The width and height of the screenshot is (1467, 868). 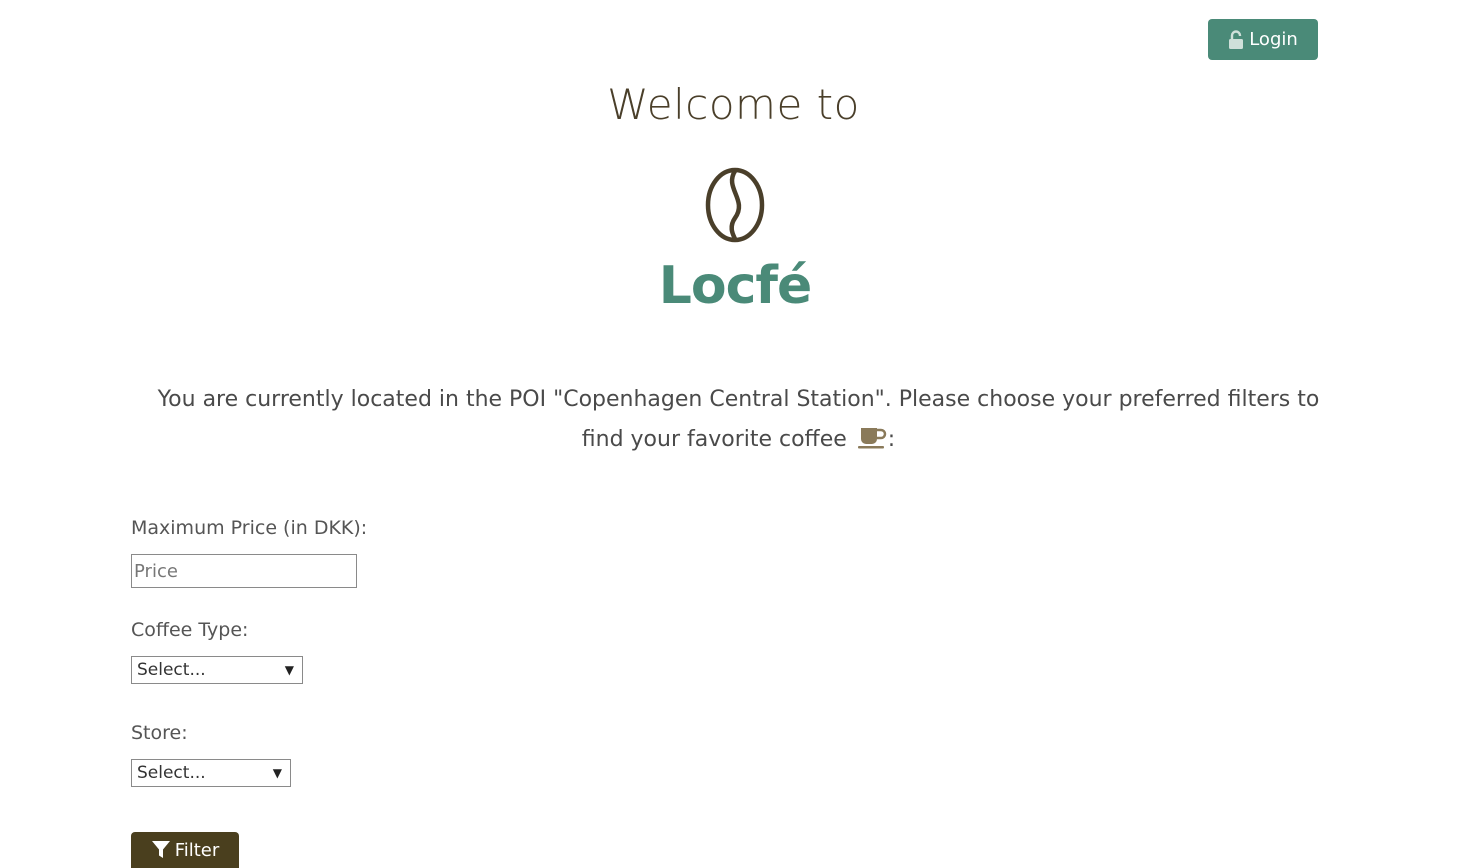 I want to click on coffee-cup-icon, so click(x=872, y=438).